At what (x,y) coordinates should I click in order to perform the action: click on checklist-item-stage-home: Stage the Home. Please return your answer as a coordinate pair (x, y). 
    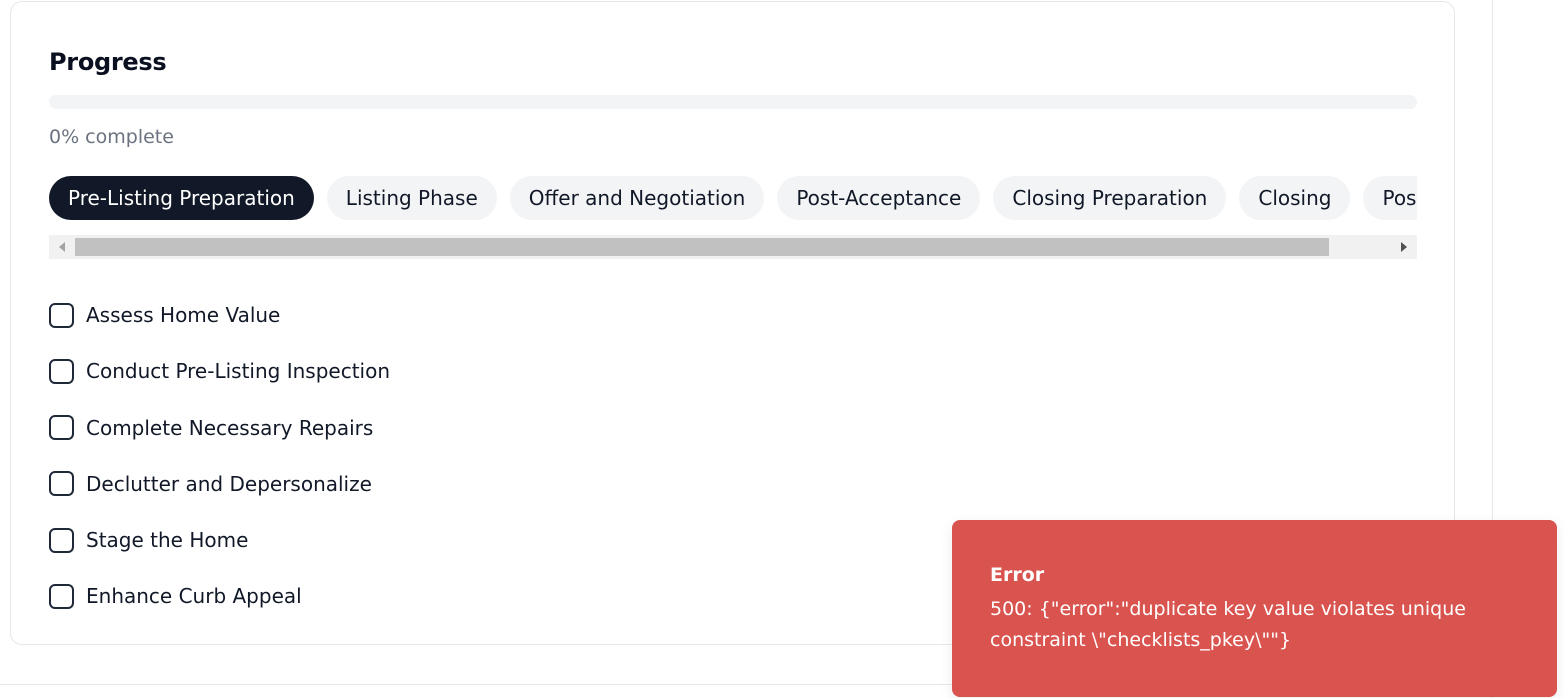
    Looking at the image, I should click on (219, 540).